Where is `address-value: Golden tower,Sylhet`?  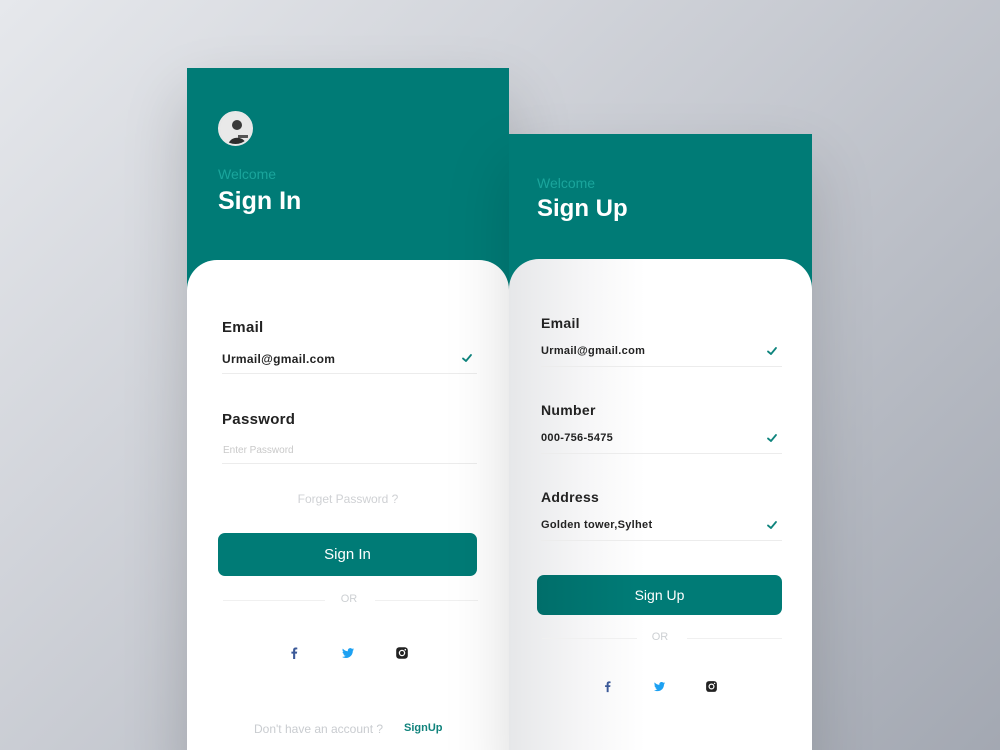
address-value: Golden tower,Sylhet is located at coordinates (596, 525).